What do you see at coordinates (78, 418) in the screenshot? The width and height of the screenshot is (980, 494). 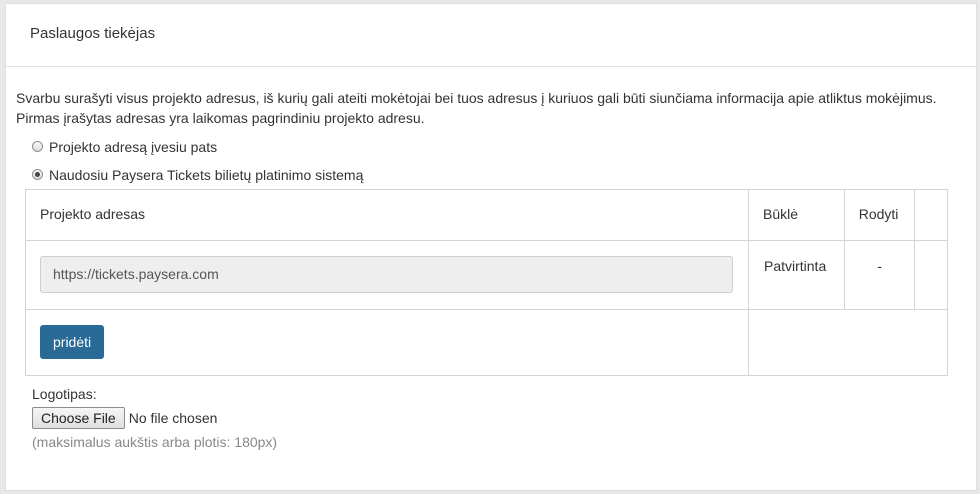 I see `choose-file-button: Choose File` at bounding box center [78, 418].